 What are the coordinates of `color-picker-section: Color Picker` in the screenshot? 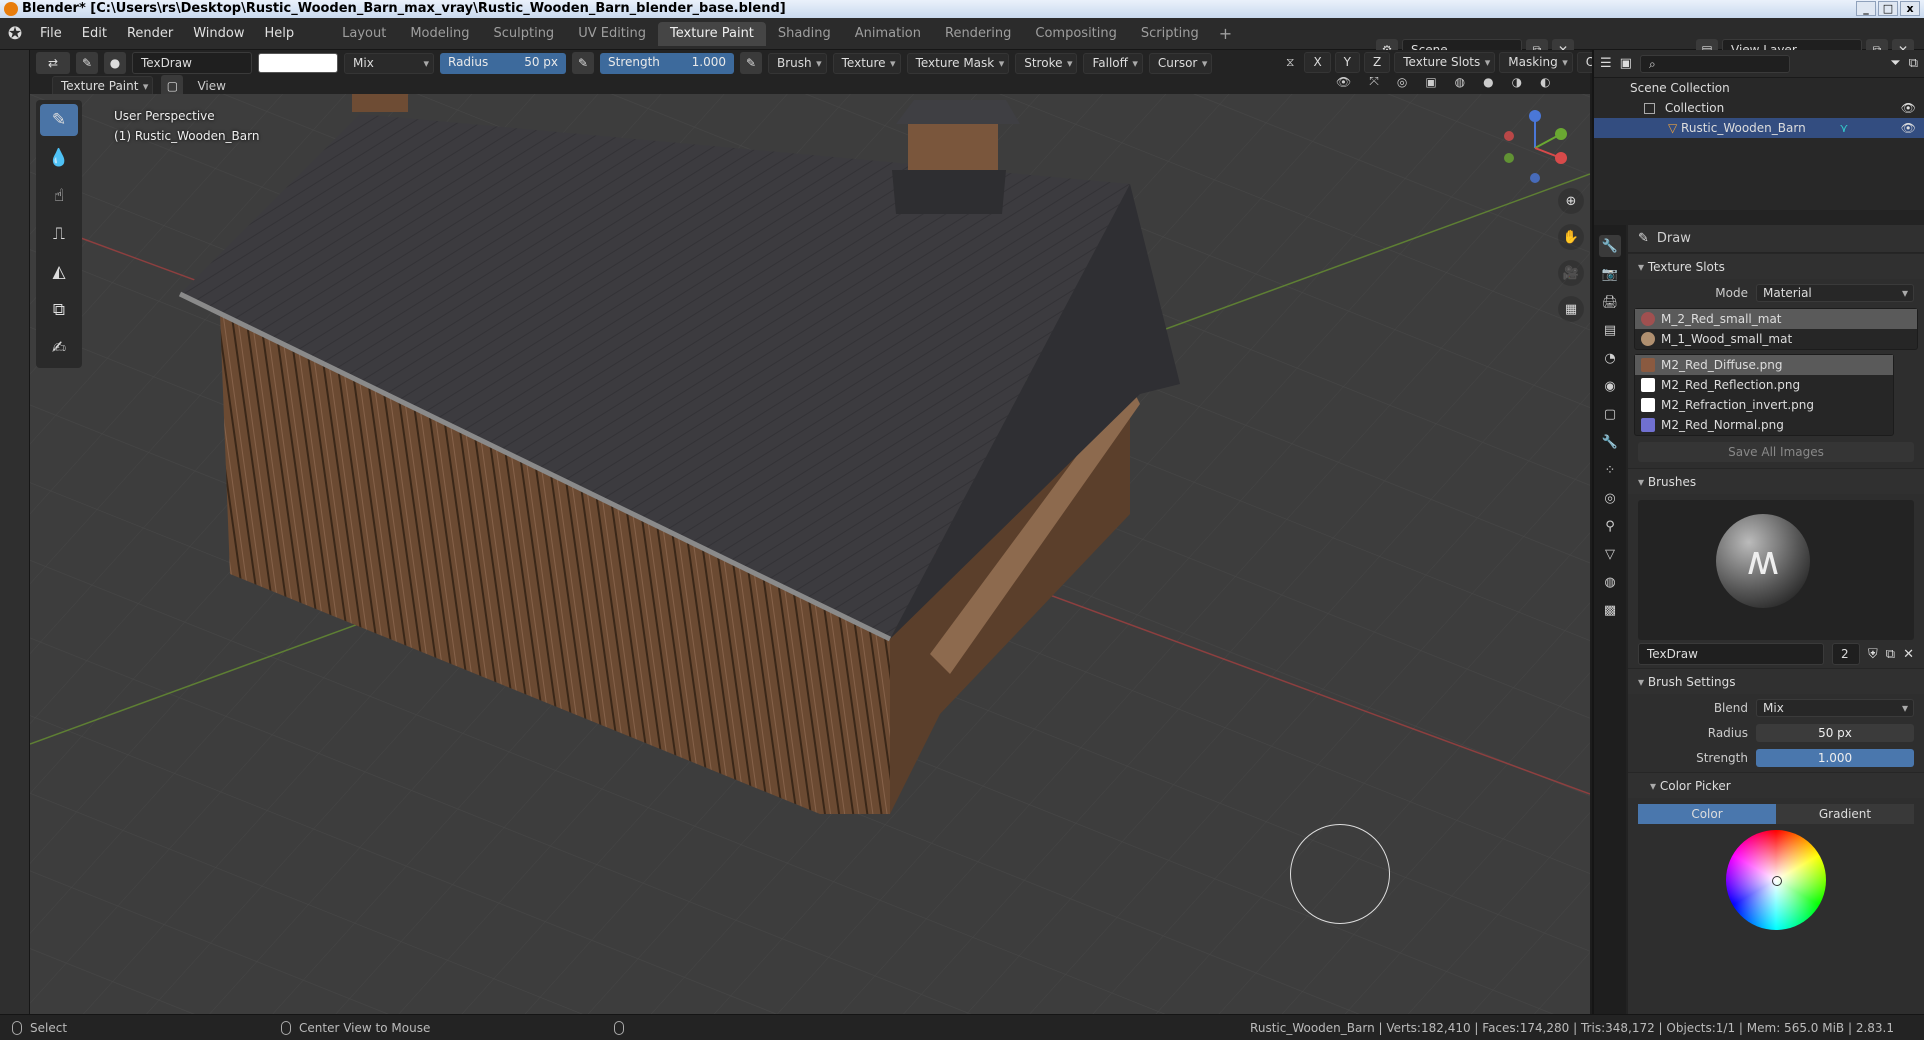 It's located at (1776, 785).